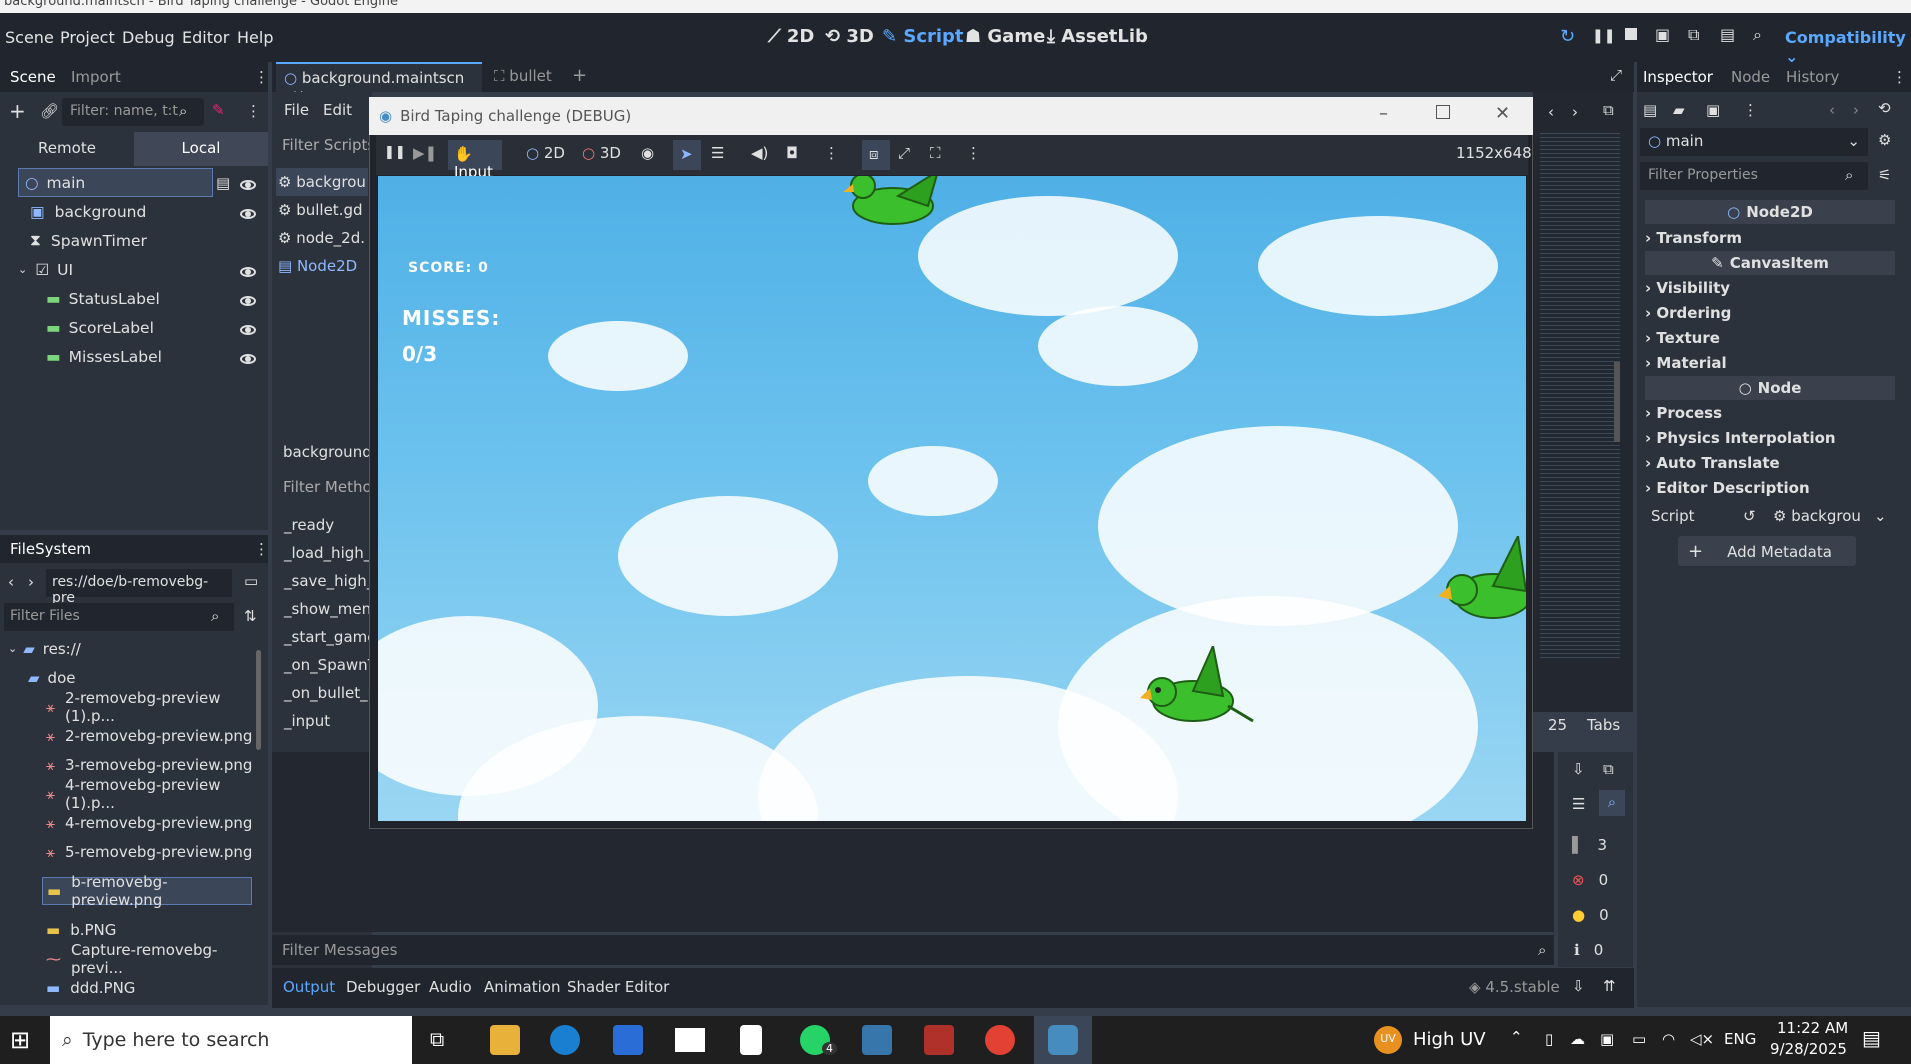  I want to click on maximize-icon, so click(1443, 112).